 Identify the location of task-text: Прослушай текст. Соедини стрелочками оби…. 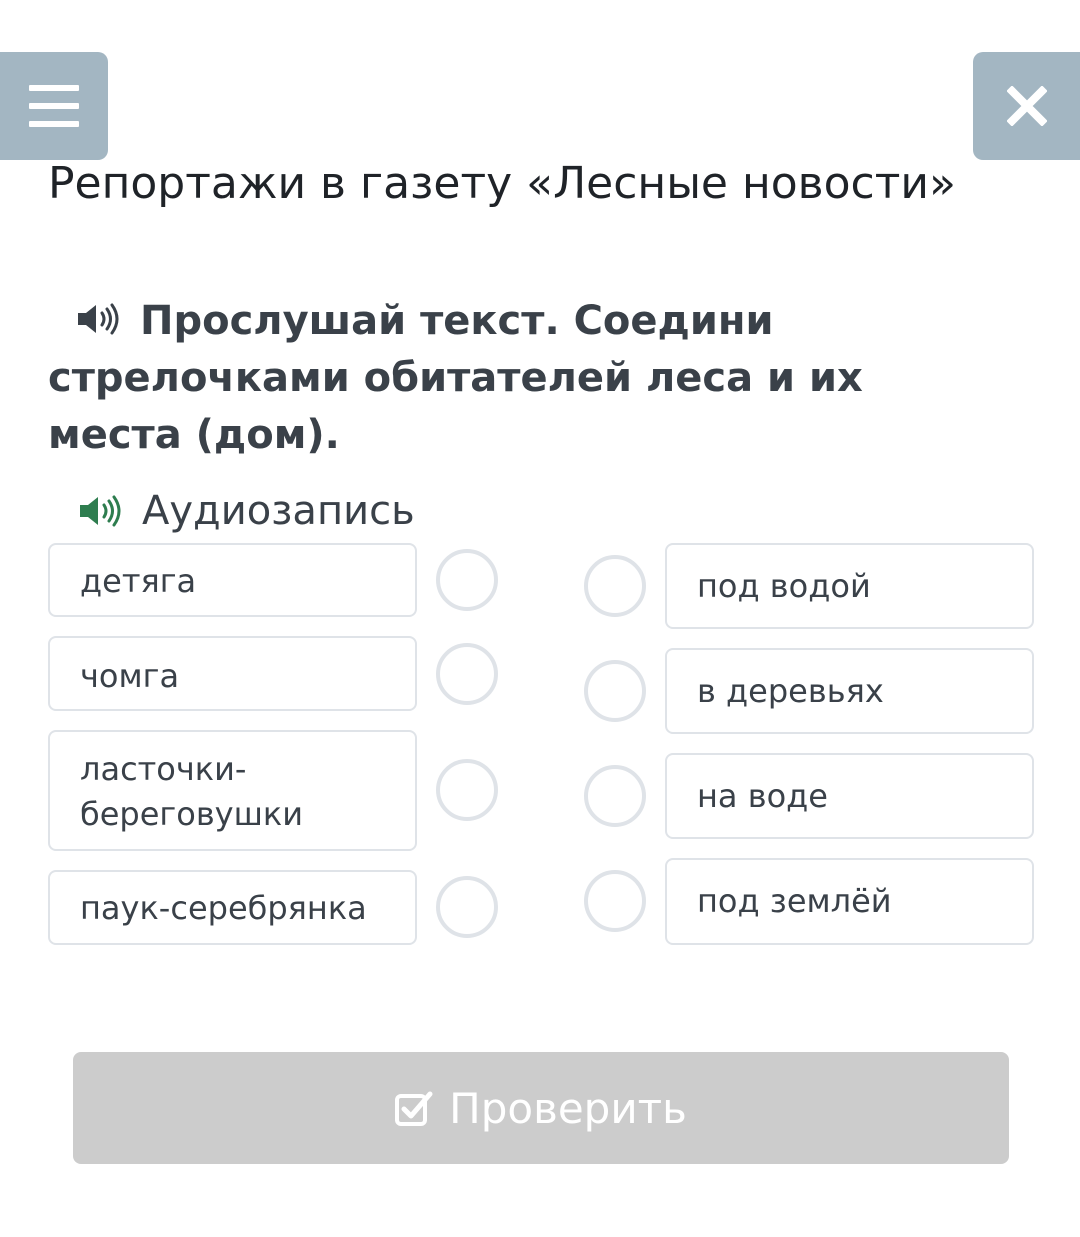
(455, 378).